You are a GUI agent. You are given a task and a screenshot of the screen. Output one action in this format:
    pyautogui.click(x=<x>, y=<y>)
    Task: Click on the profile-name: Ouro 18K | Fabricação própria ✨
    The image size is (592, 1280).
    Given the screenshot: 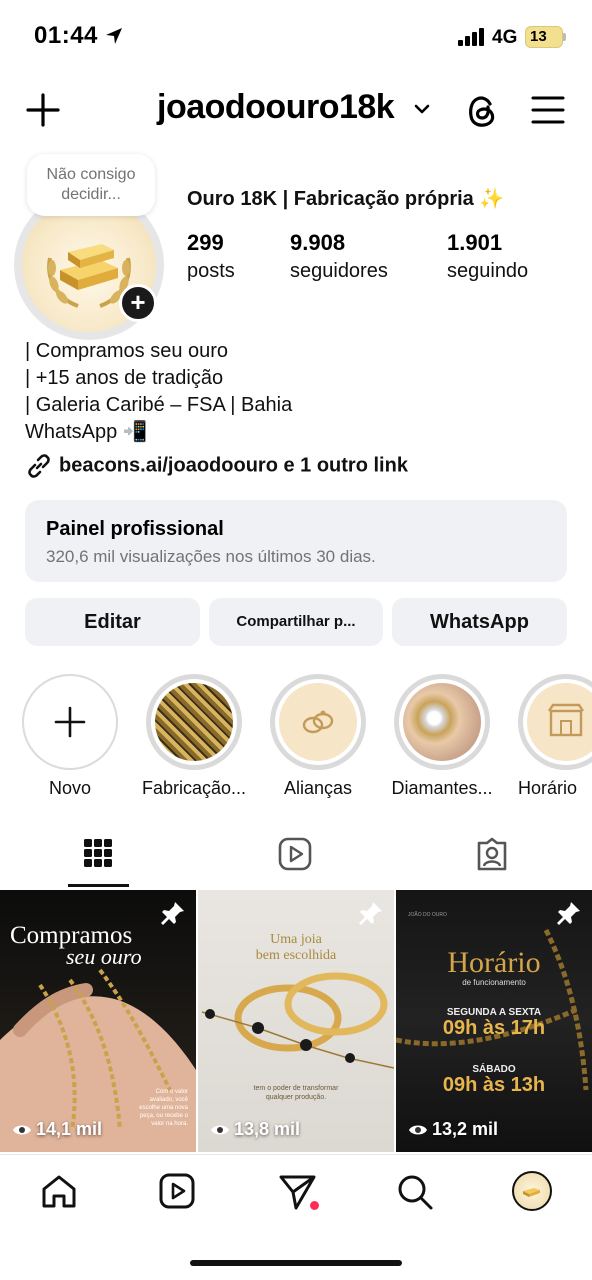 What is the action you would take?
    pyautogui.click(x=346, y=199)
    